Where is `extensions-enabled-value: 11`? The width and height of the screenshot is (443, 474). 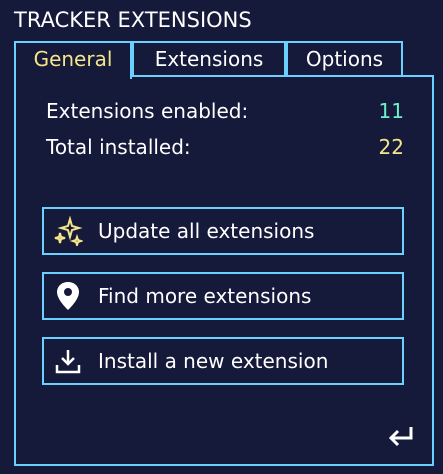
extensions-enabled-value: 11 is located at coordinates (391, 111).